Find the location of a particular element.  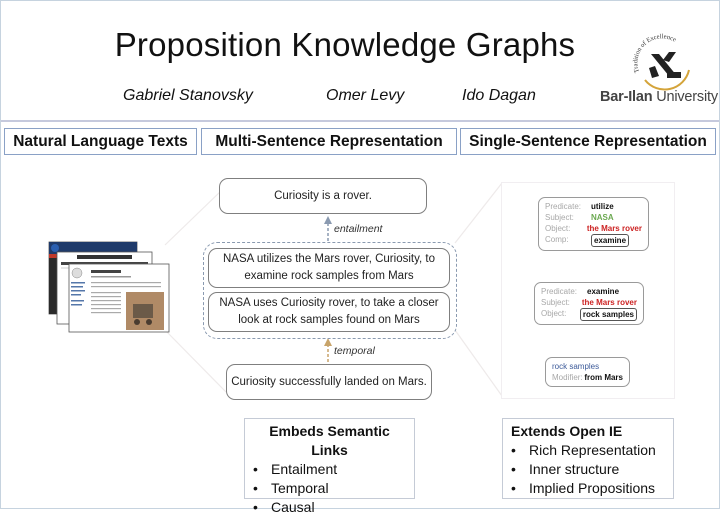

prop-key: Comp: is located at coordinates (557, 239).